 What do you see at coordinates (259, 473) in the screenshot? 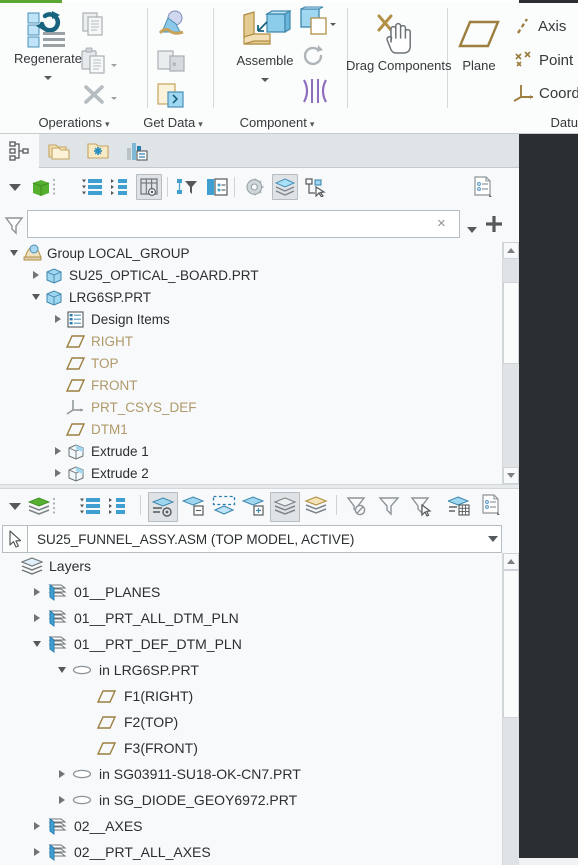
I see `model-tree-item: Extrude 2` at bounding box center [259, 473].